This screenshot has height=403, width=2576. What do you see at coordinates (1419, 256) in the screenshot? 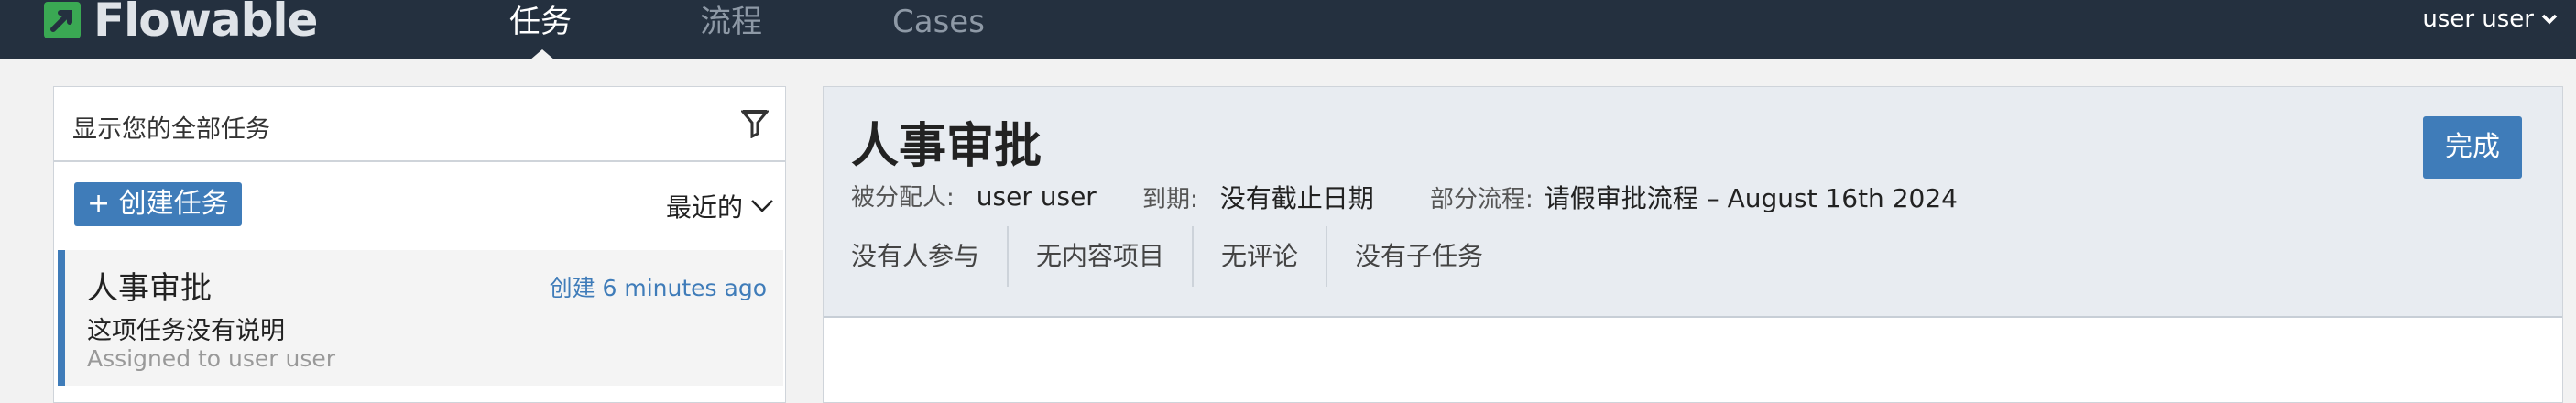
I see `tab-subtasks: 没有子任务` at bounding box center [1419, 256].